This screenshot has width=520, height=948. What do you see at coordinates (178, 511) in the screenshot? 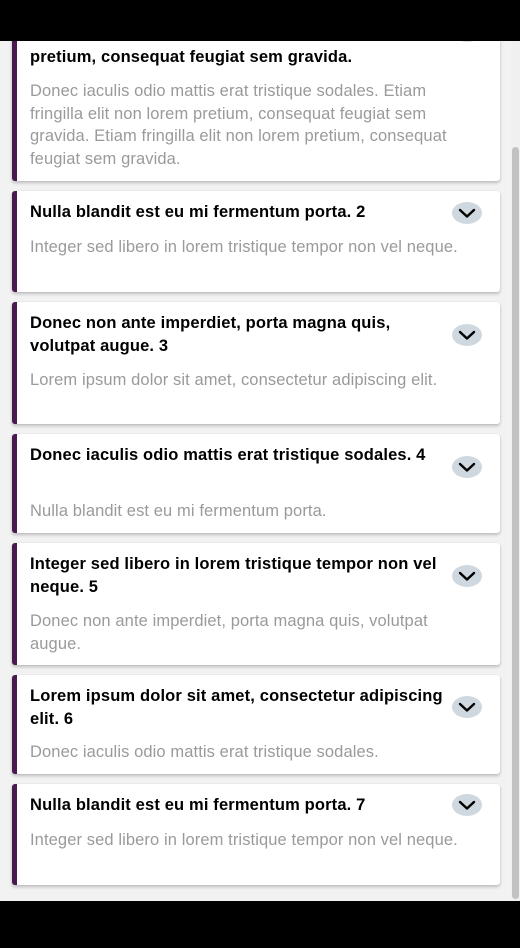
I see `accordion-item-body: Nulla blandit est eu mi fermentum porta.` at bounding box center [178, 511].